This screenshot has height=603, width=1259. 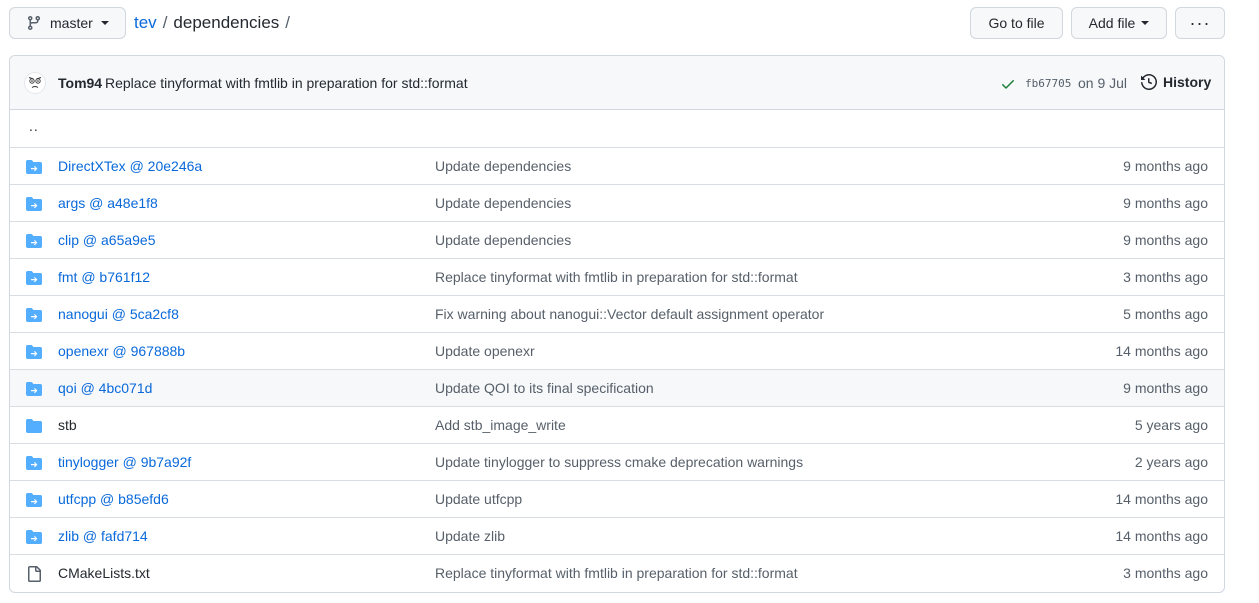 I want to click on branch-name: master, so click(x=71, y=23).